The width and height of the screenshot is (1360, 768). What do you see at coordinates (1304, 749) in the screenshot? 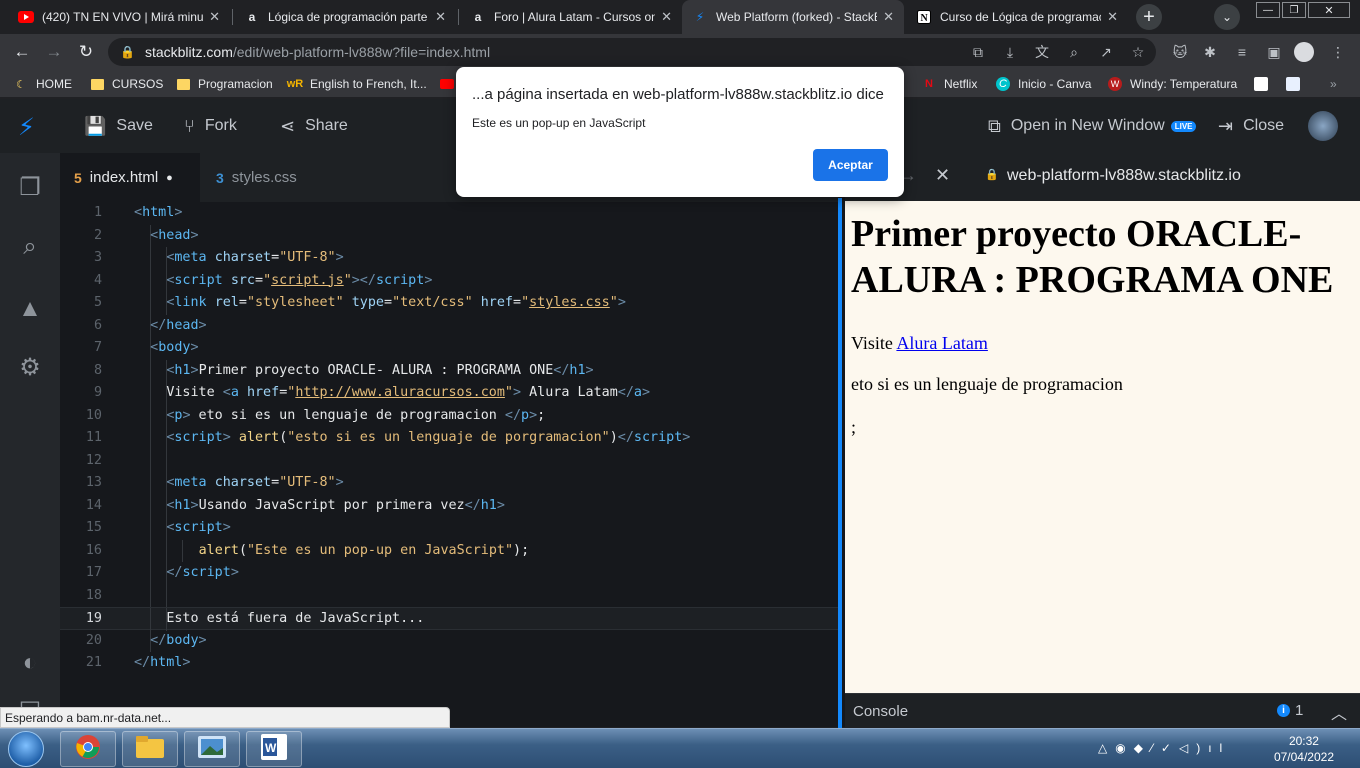
I see `taskbar-clock: 20:32 07/04/2022` at bounding box center [1304, 749].